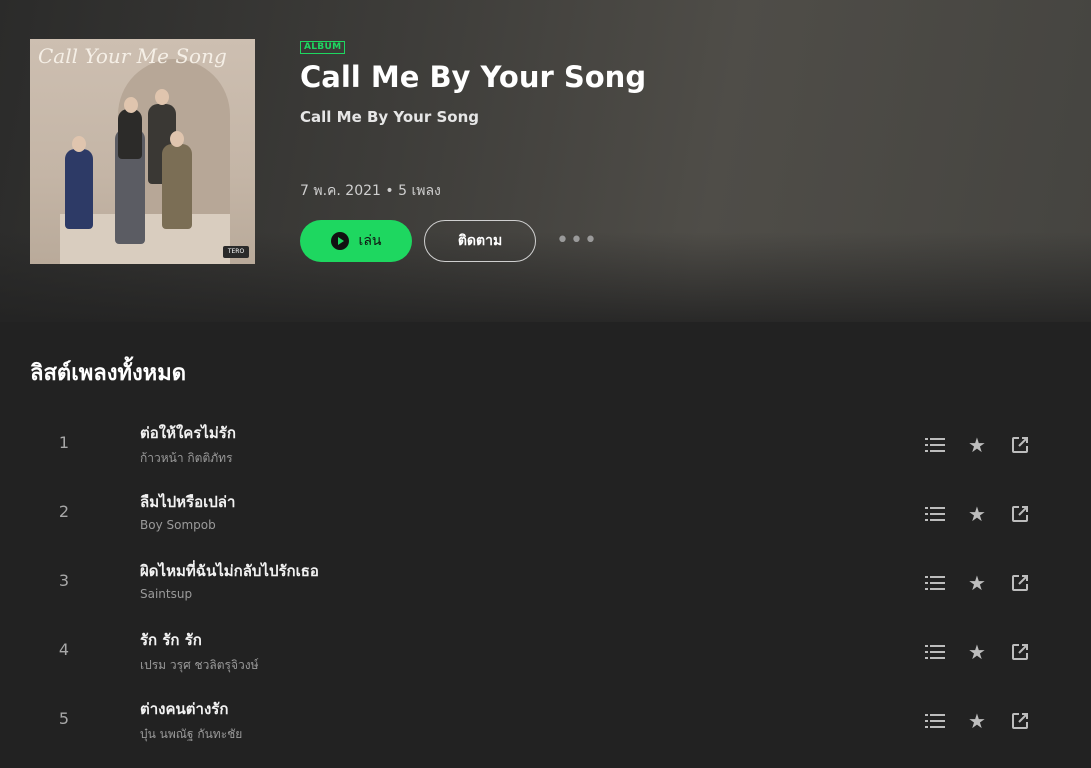 The image size is (1091, 768). What do you see at coordinates (166, 594) in the screenshot?
I see `track-artist: Saintsup` at bounding box center [166, 594].